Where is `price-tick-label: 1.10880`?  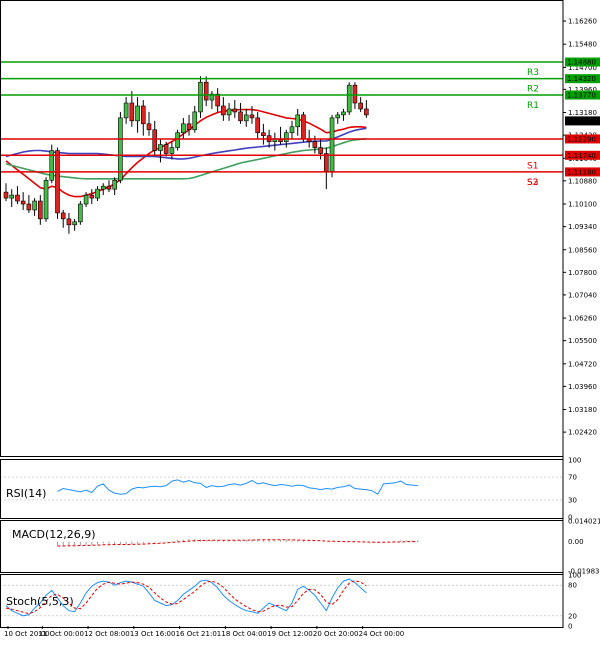 price-tick-label: 1.10880 is located at coordinates (582, 181).